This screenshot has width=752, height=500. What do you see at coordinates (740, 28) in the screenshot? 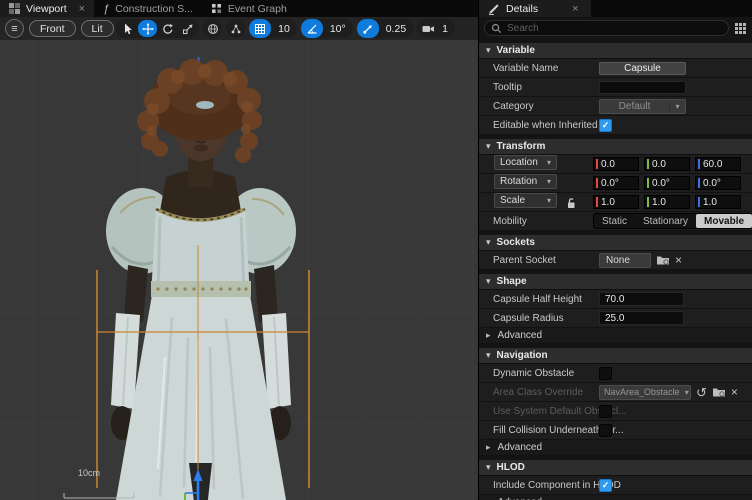
I see `display-settings-icon` at bounding box center [740, 28].